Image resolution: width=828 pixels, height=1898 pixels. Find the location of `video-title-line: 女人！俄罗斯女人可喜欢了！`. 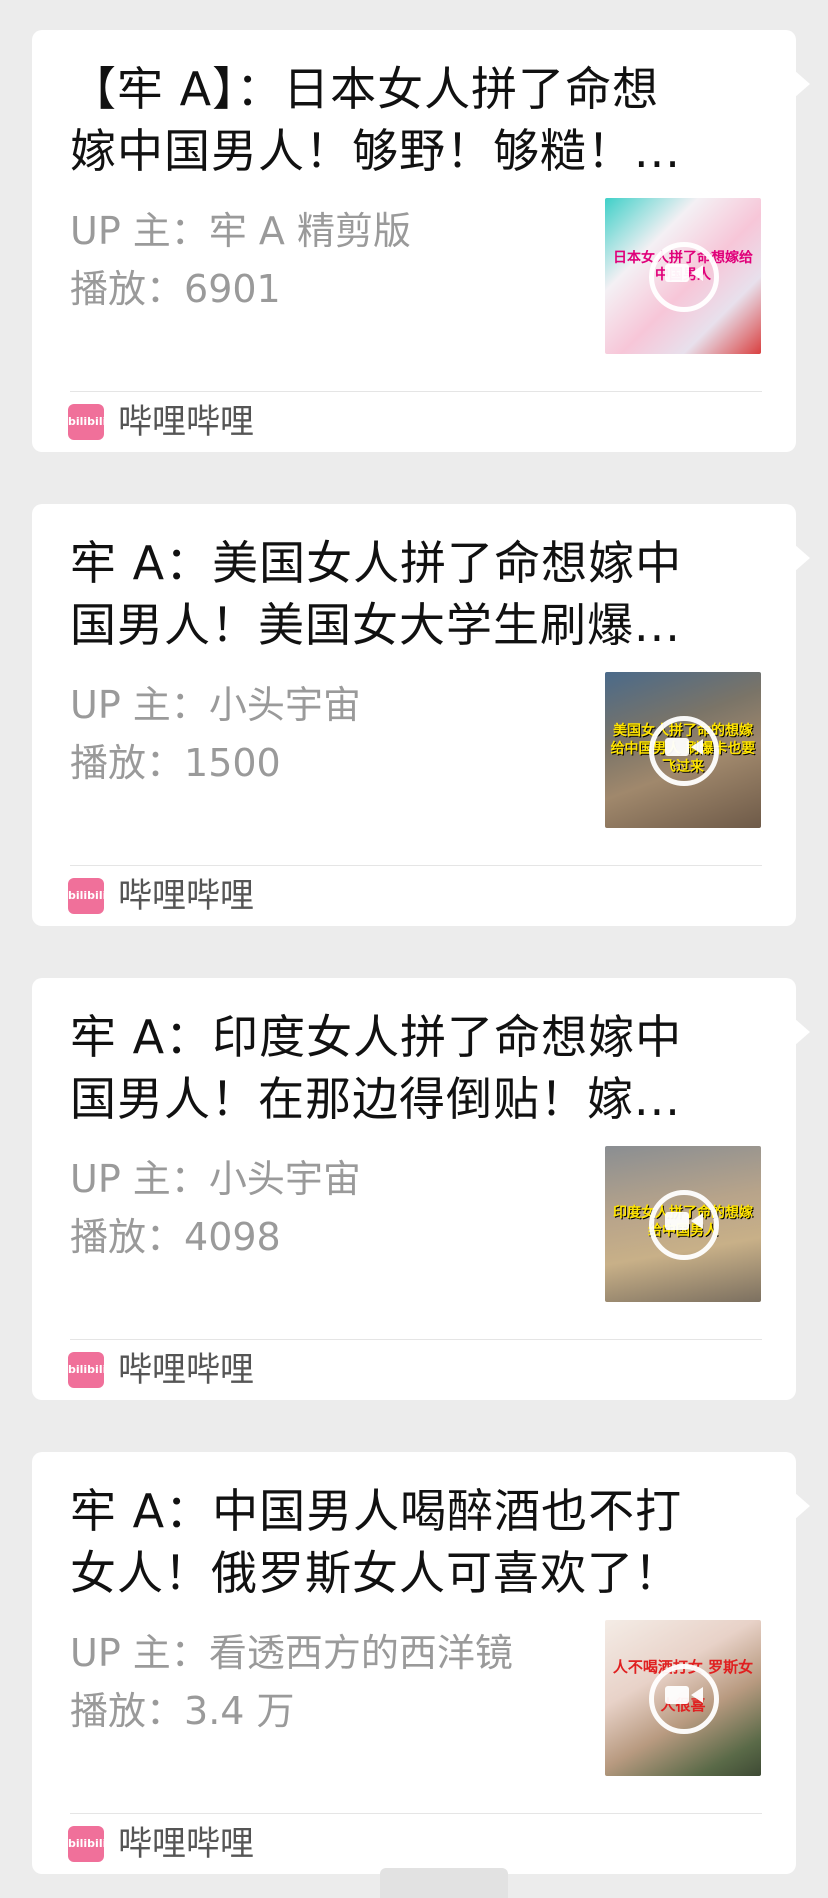

video-title-line: 女人！俄罗斯女人可喜欢了！ is located at coordinates (375, 1573).